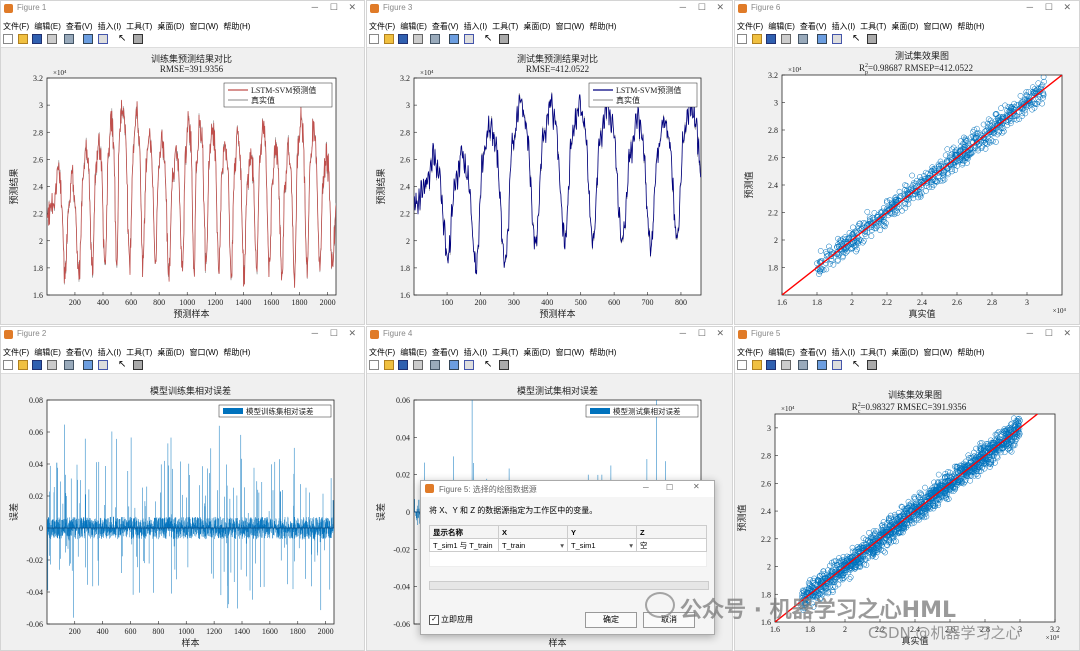  I want to click on apply-checkbox: ✓, so click(434, 620).